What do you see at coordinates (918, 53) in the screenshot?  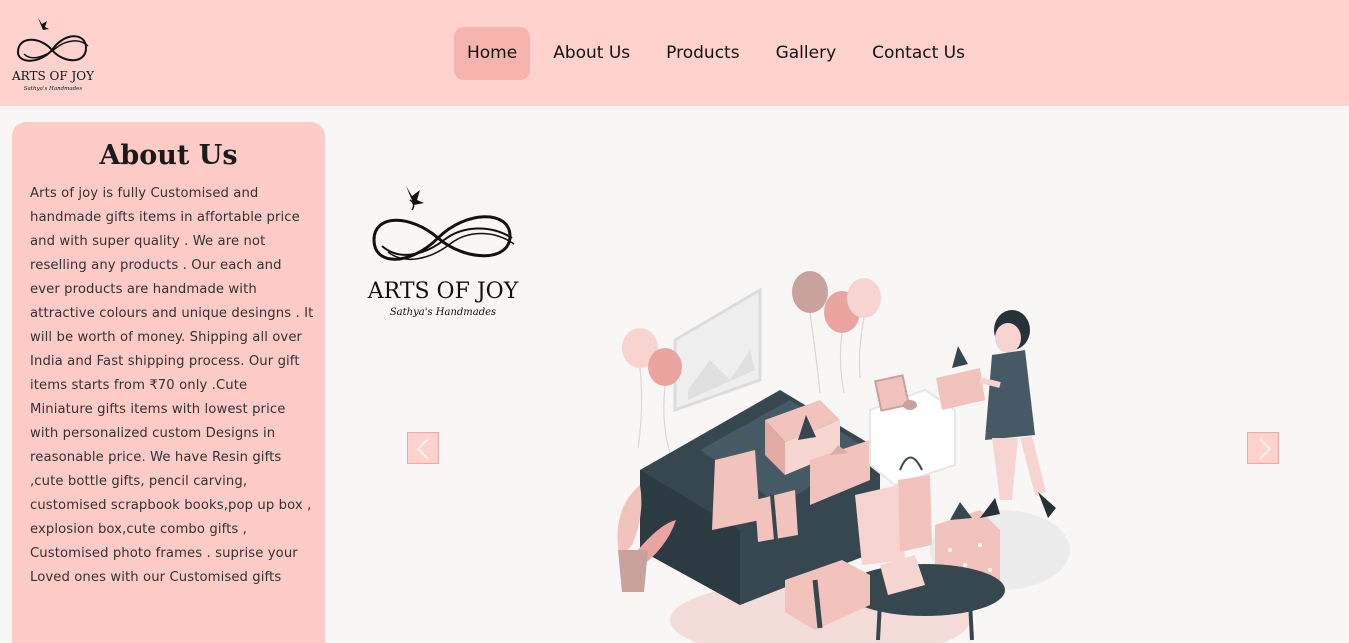 I see `nav-contact-us: Contact Us` at bounding box center [918, 53].